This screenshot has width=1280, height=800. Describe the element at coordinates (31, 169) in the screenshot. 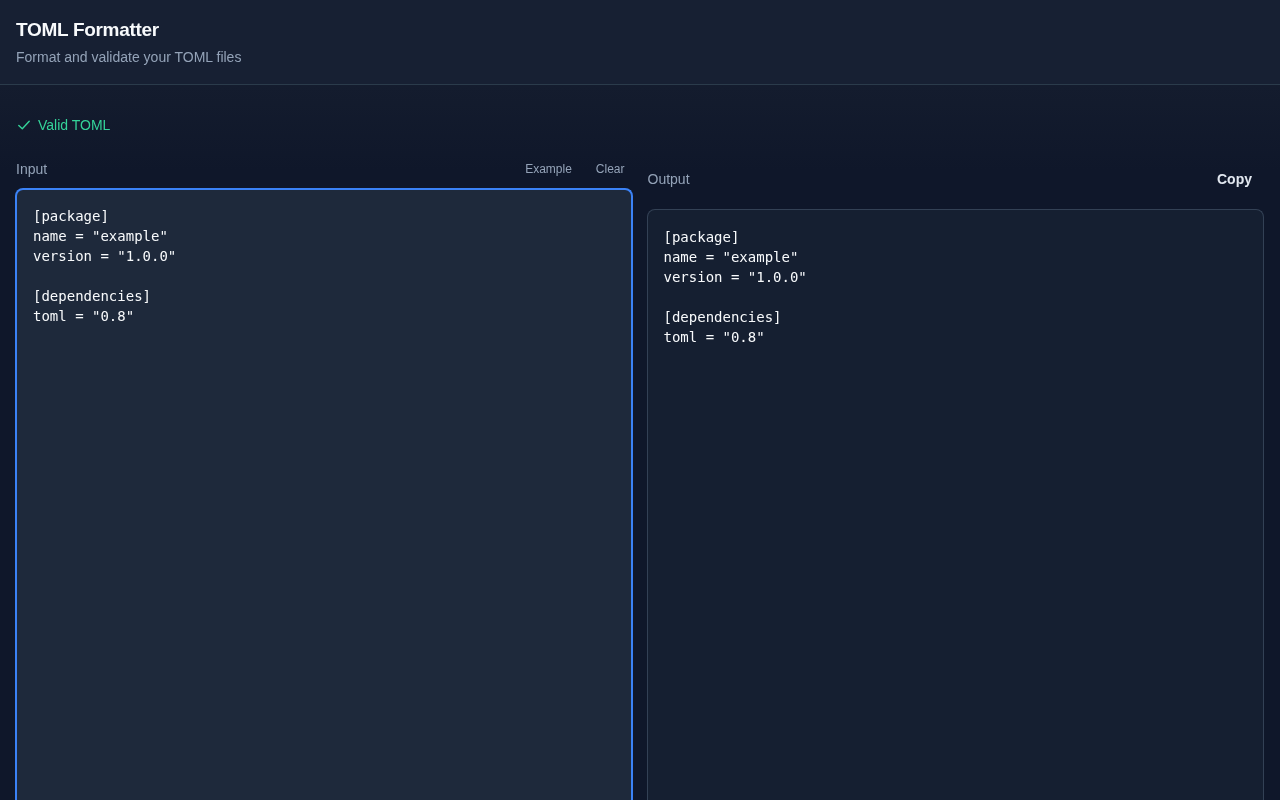

I see `input-label: Input` at that location.